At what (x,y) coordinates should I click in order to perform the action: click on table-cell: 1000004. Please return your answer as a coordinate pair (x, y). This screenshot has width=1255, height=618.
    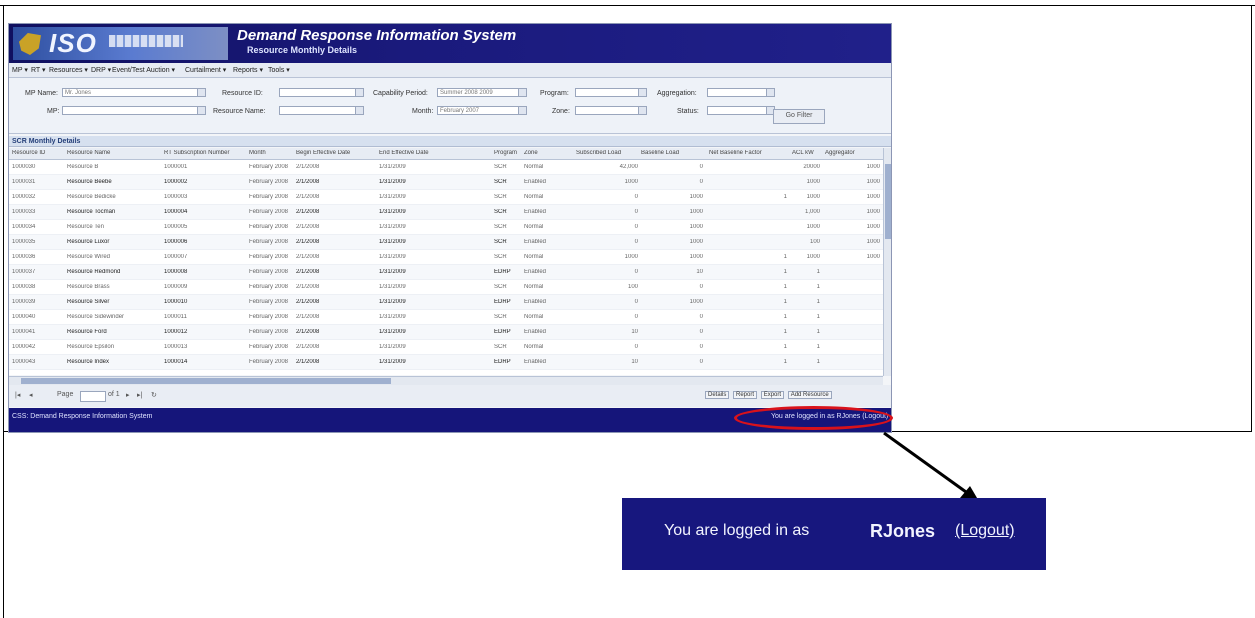
    Looking at the image, I should click on (176, 212).